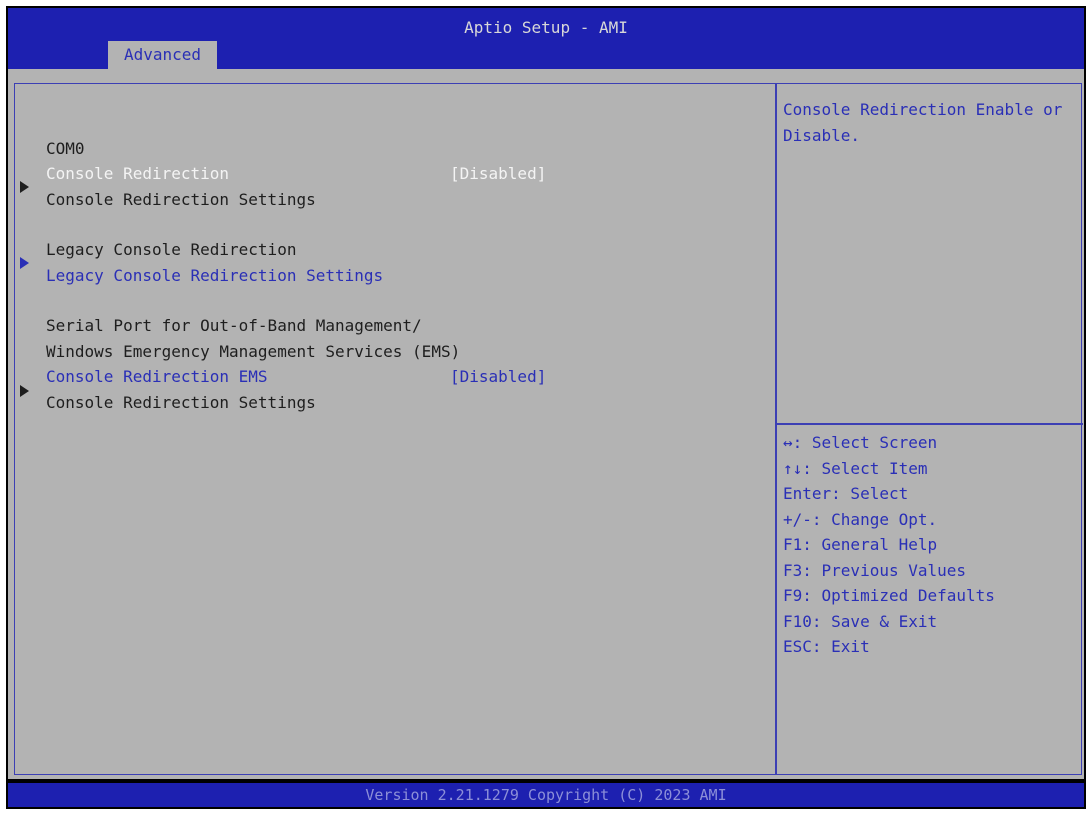  I want to click on com0-heading: COM0, so click(65, 148).